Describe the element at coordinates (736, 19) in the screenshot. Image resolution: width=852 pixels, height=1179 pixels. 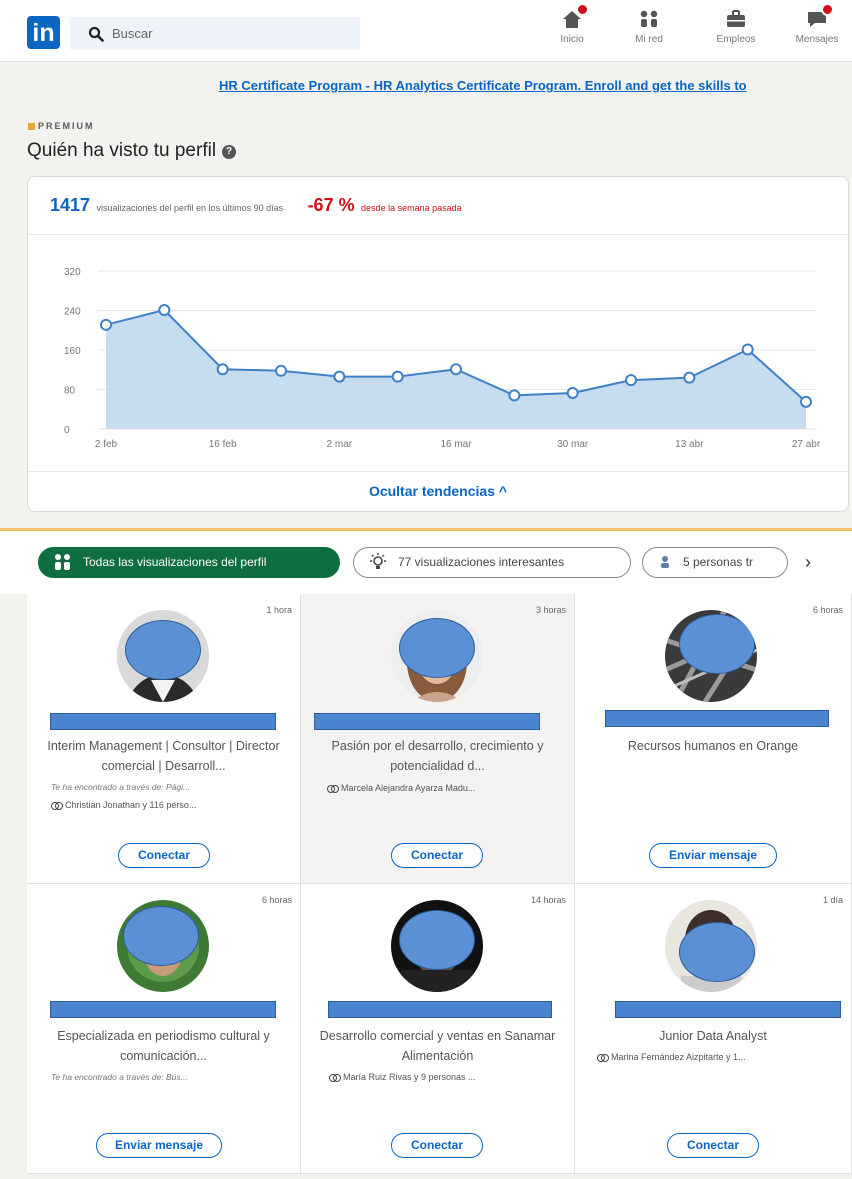
I see `briefcase-icon` at that location.